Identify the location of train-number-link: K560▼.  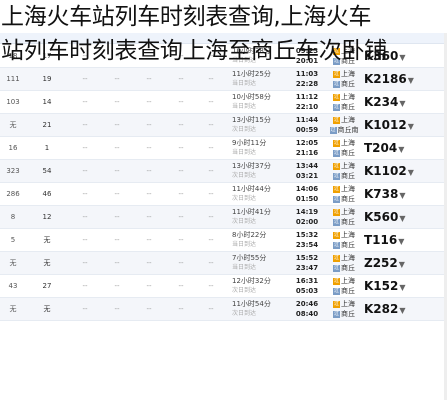
(388, 217).